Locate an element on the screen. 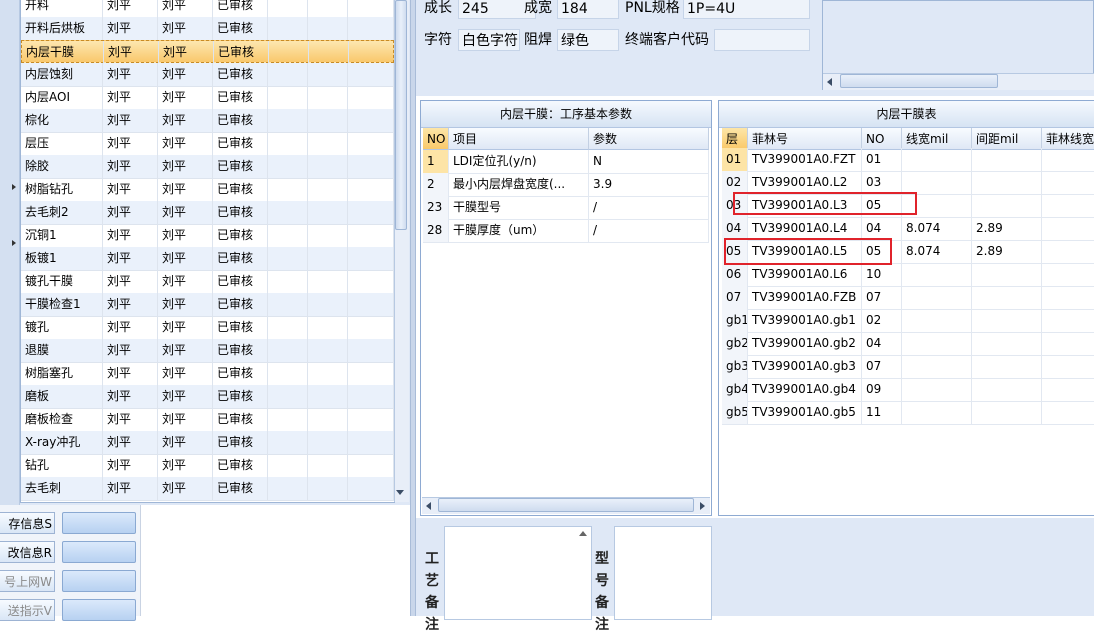  film-row: gb3 TV399001A0.gb3 07 is located at coordinates (908, 367).